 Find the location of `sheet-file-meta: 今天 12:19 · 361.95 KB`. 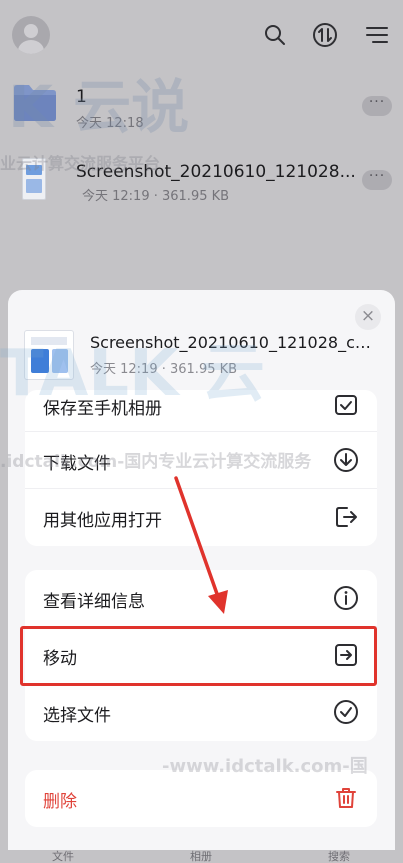

sheet-file-meta: 今天 12:19 · 361.95 KB is located at coordinates (164, 369).